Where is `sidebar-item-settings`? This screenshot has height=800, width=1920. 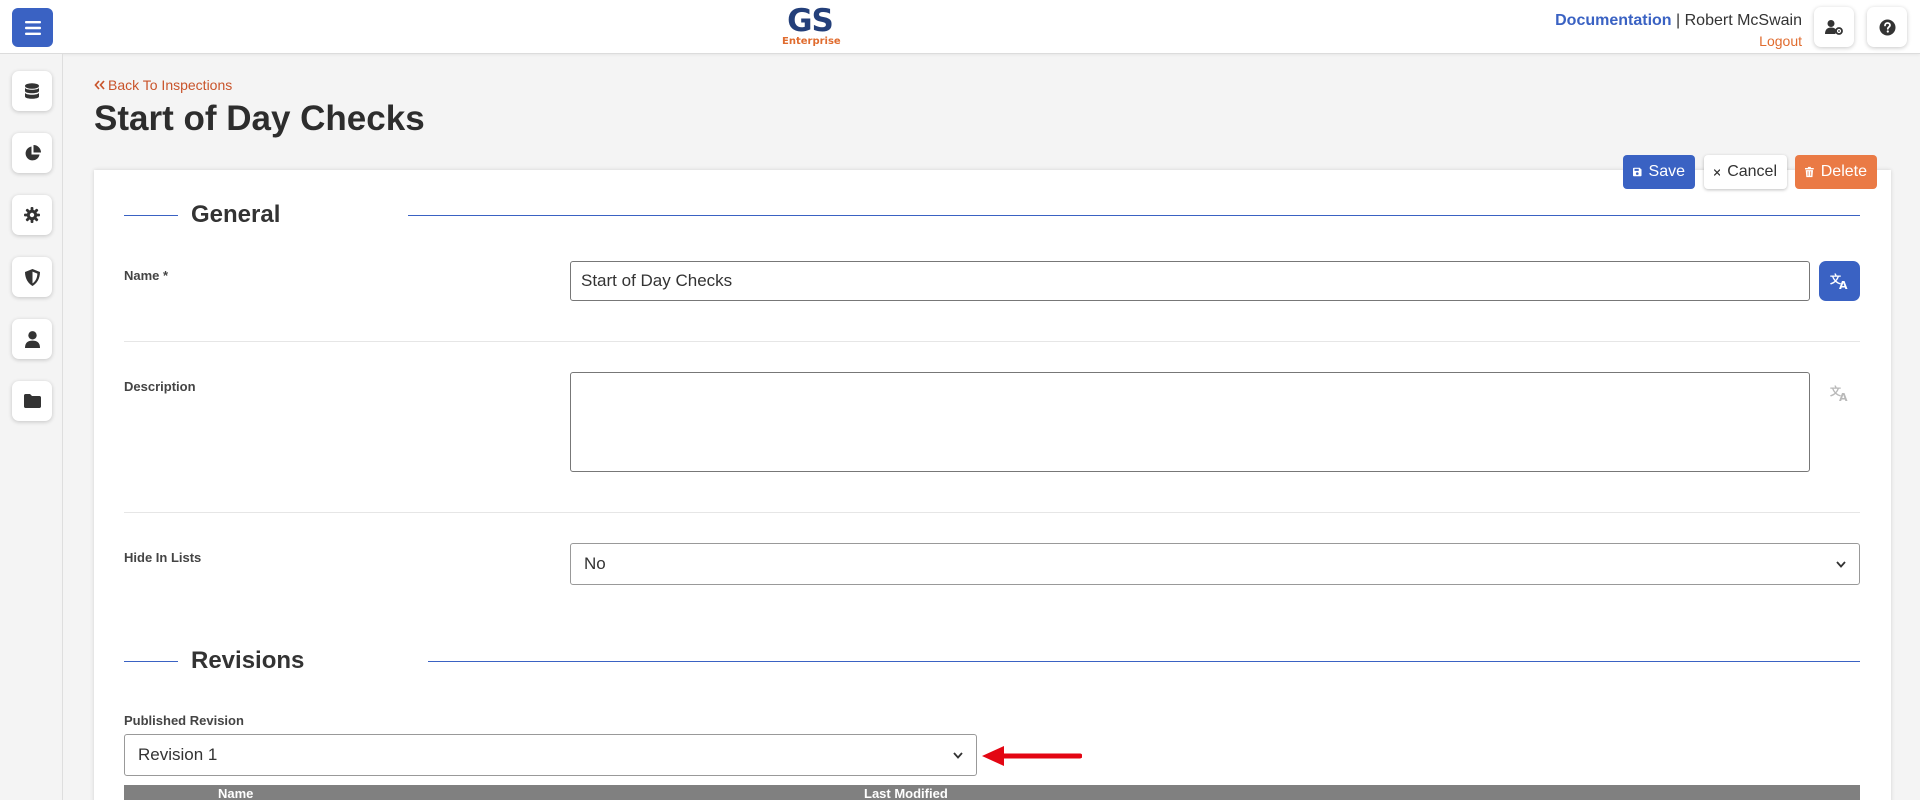
sidebar-item-settings is located at coordinates (32, 215).